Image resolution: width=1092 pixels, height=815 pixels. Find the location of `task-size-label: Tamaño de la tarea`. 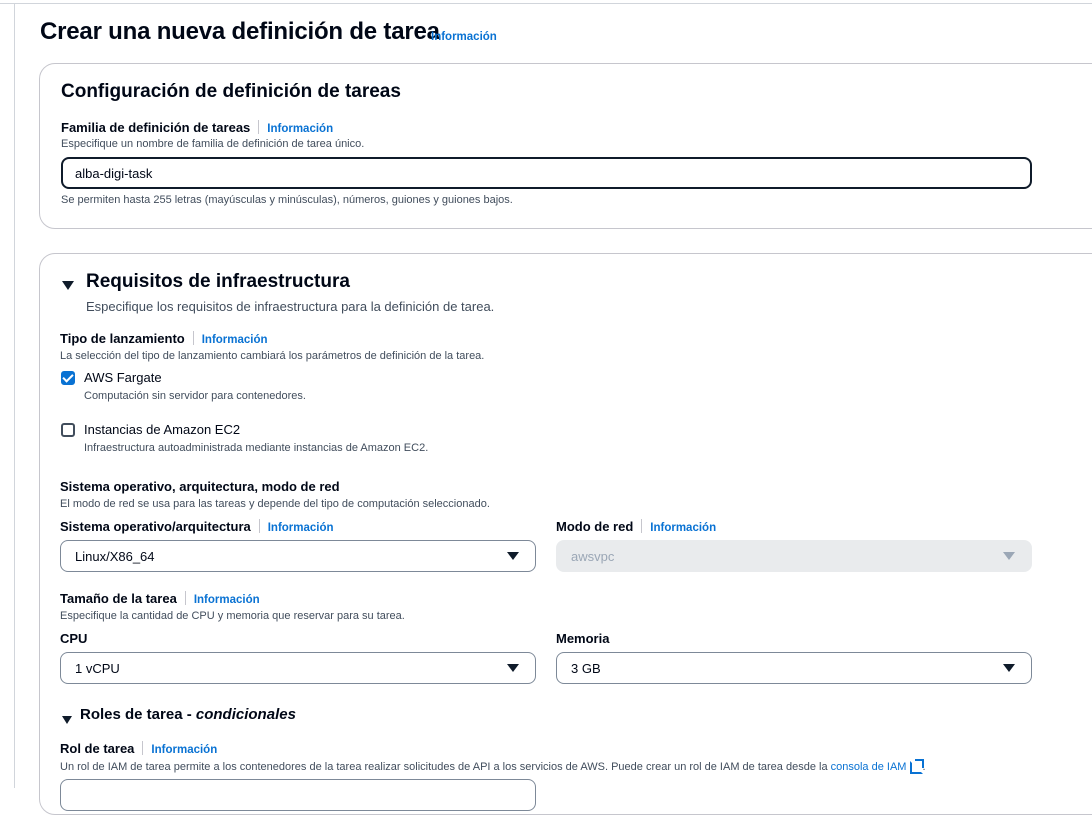

task-size-label: Tamaño de la tarea is located at coordinates (118, 598).